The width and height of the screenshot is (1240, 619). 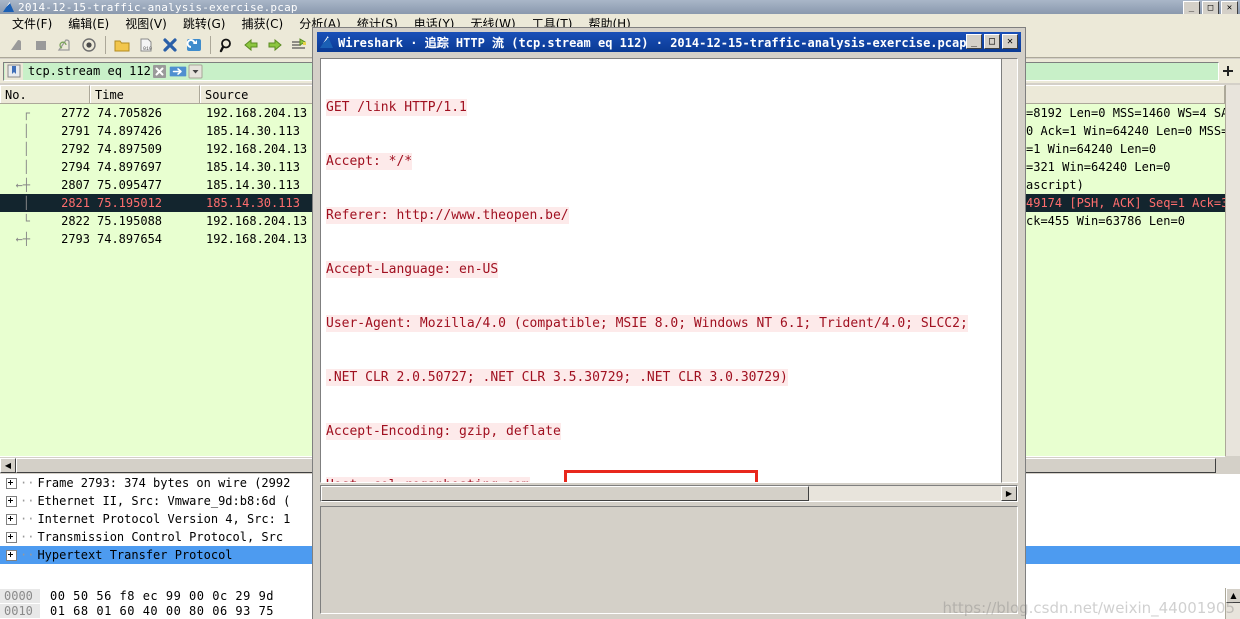 What do you see at coordinates (1191, 8) in the screenshot?
I see `main-minimize-button: _` at bounding box center [1191, 8].